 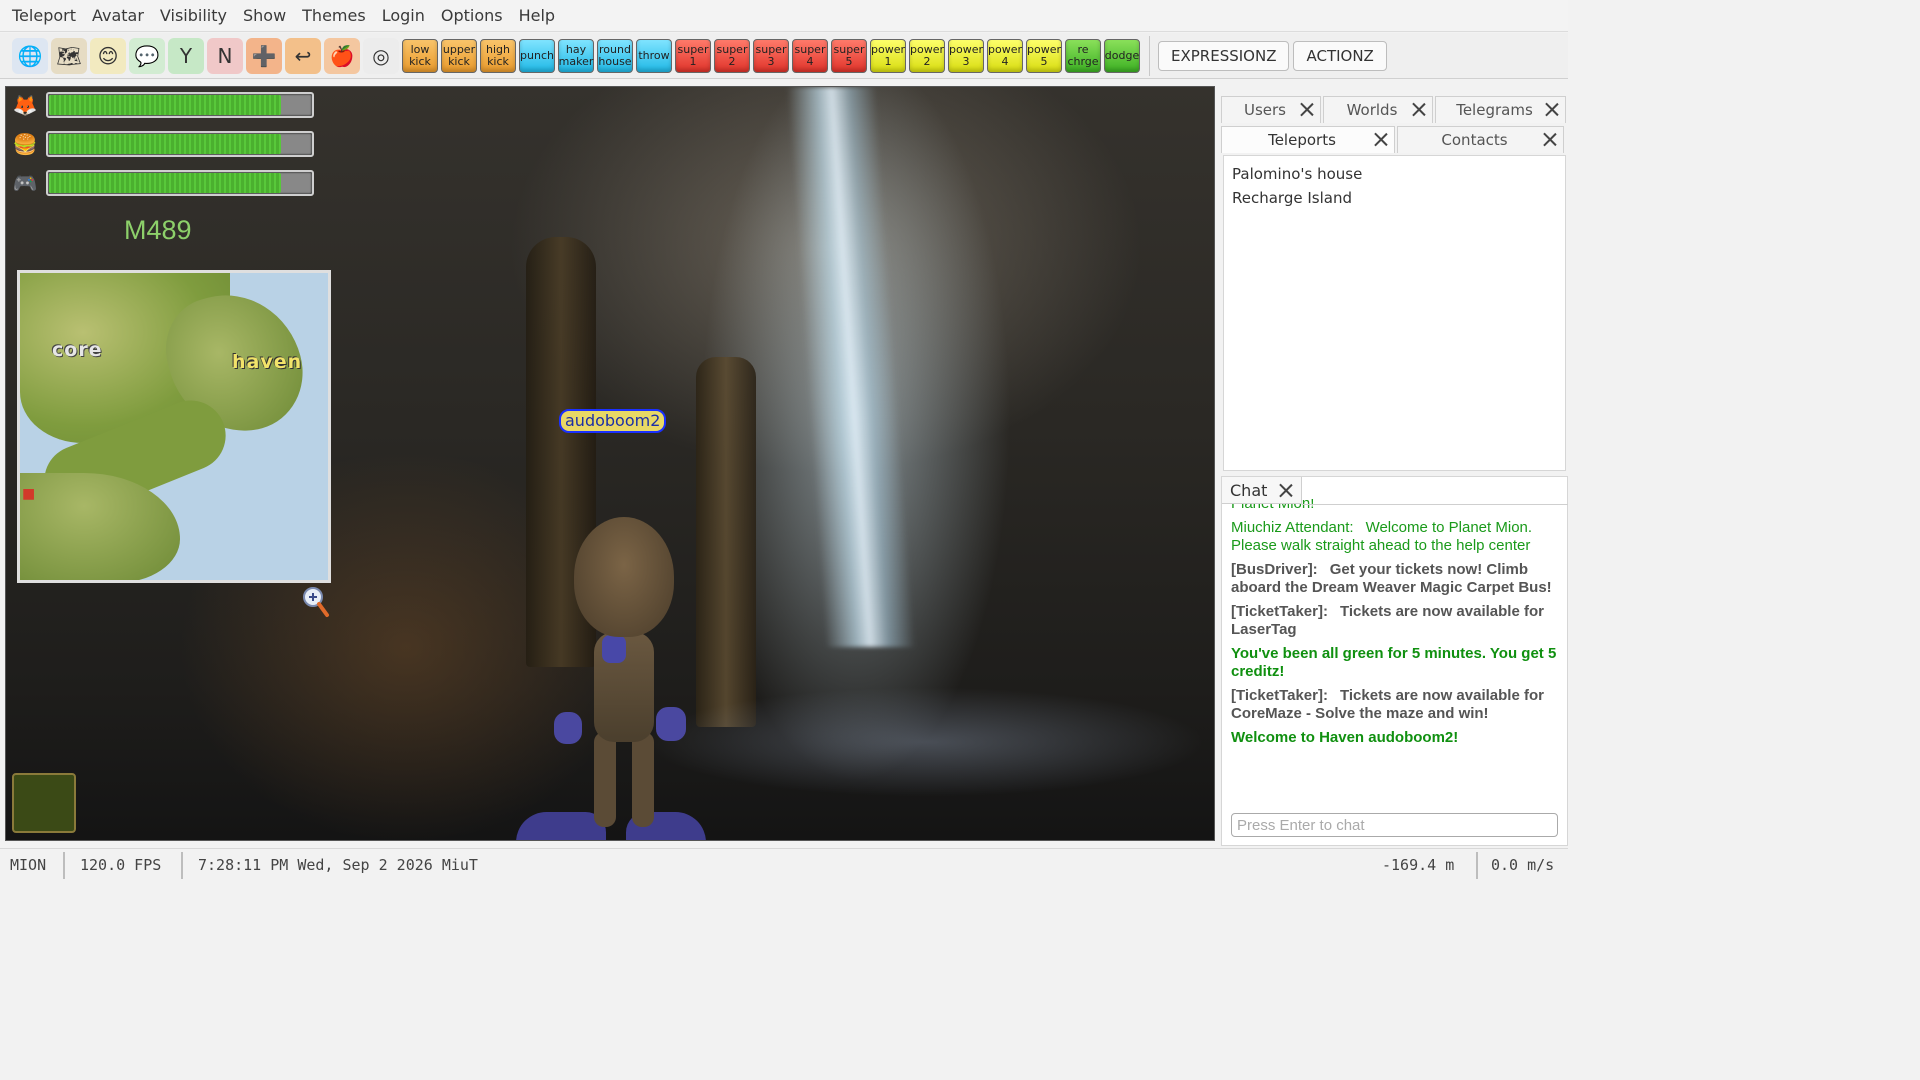 What do you see at coordinates (1083, 55) in the screenshot?
I see `recharge-button: re chrge` at bounding box center [1083, 55].